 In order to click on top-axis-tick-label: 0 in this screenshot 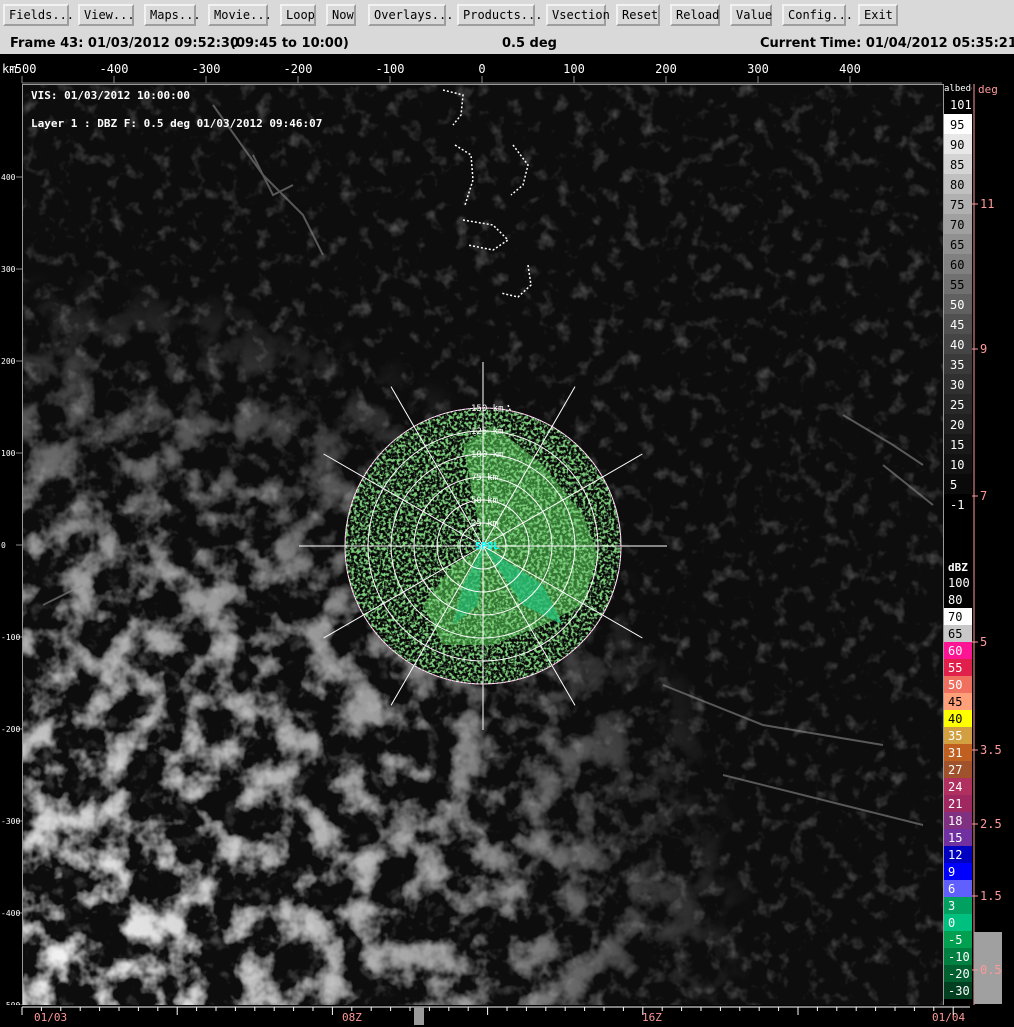, I will do `click(481, 69)`.